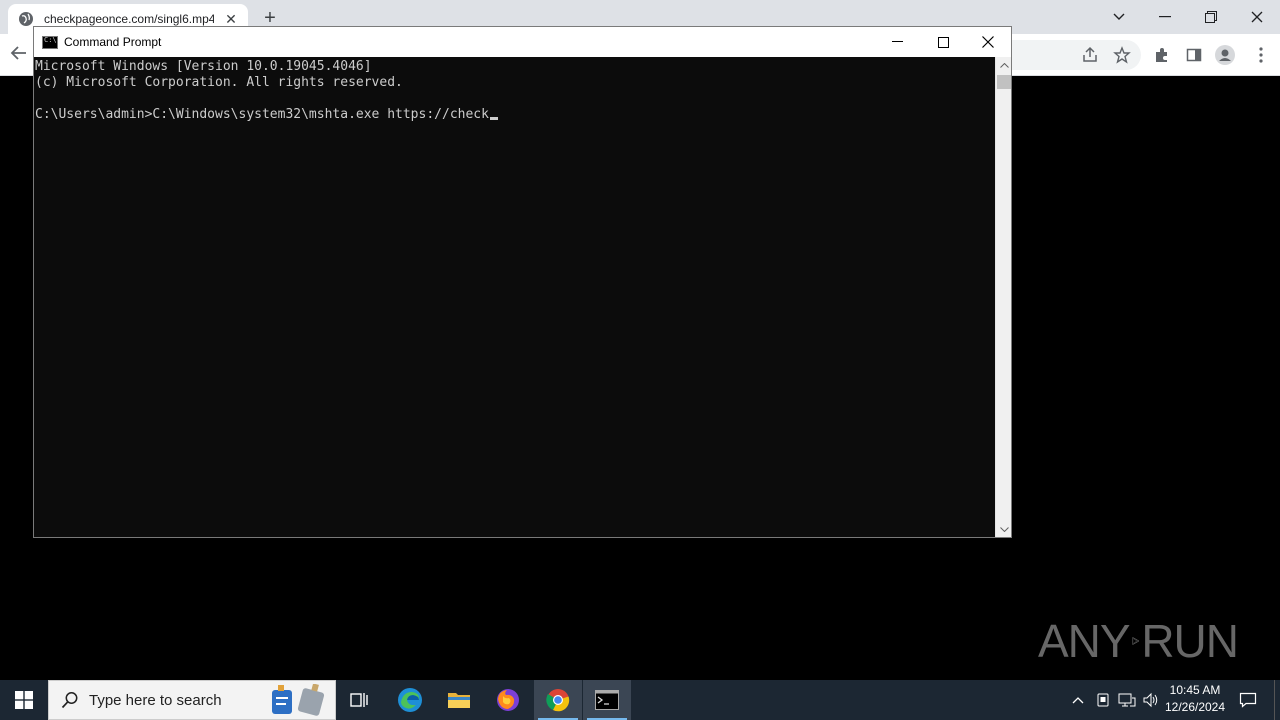 The image size is (1280, 720). Describe the element at coordinates (1122, 55) in the screenshot. I see `bookmark-star-icon` at that location.